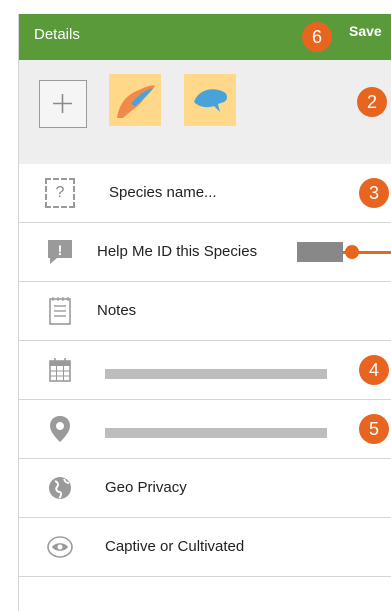 The width and height of the screenshot is (391, 611). Describe the element at coordinates (116, 310) in the screenshot. I see `notes-input: Notes` at that location.